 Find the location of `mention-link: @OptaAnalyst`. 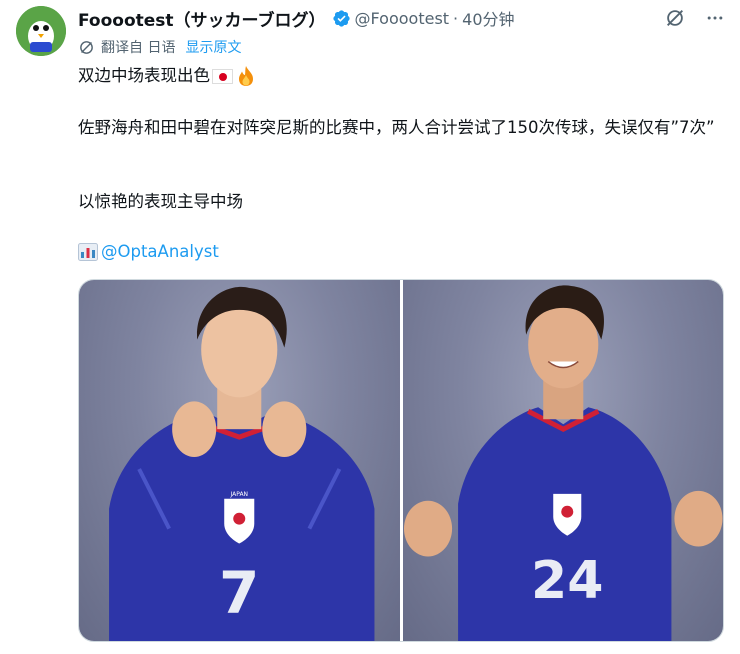

mention-link: @OptaAnalyst is located at coordinates (160, 252).